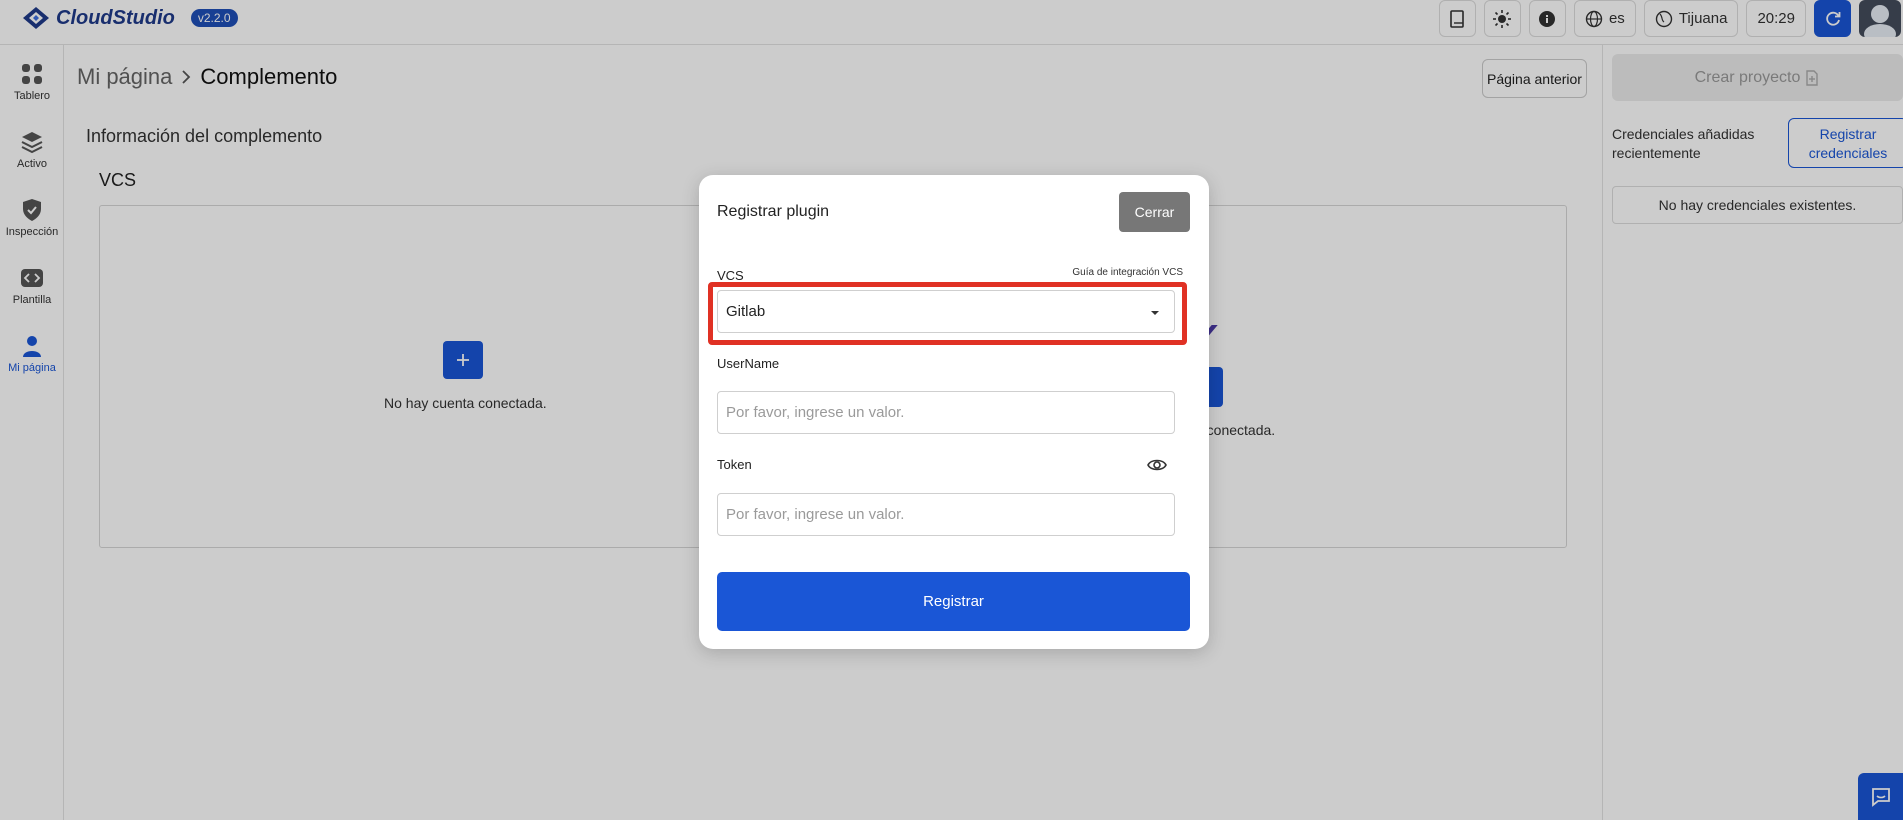  I want to click on vcs-field-label: VCS, so click(730, 275).